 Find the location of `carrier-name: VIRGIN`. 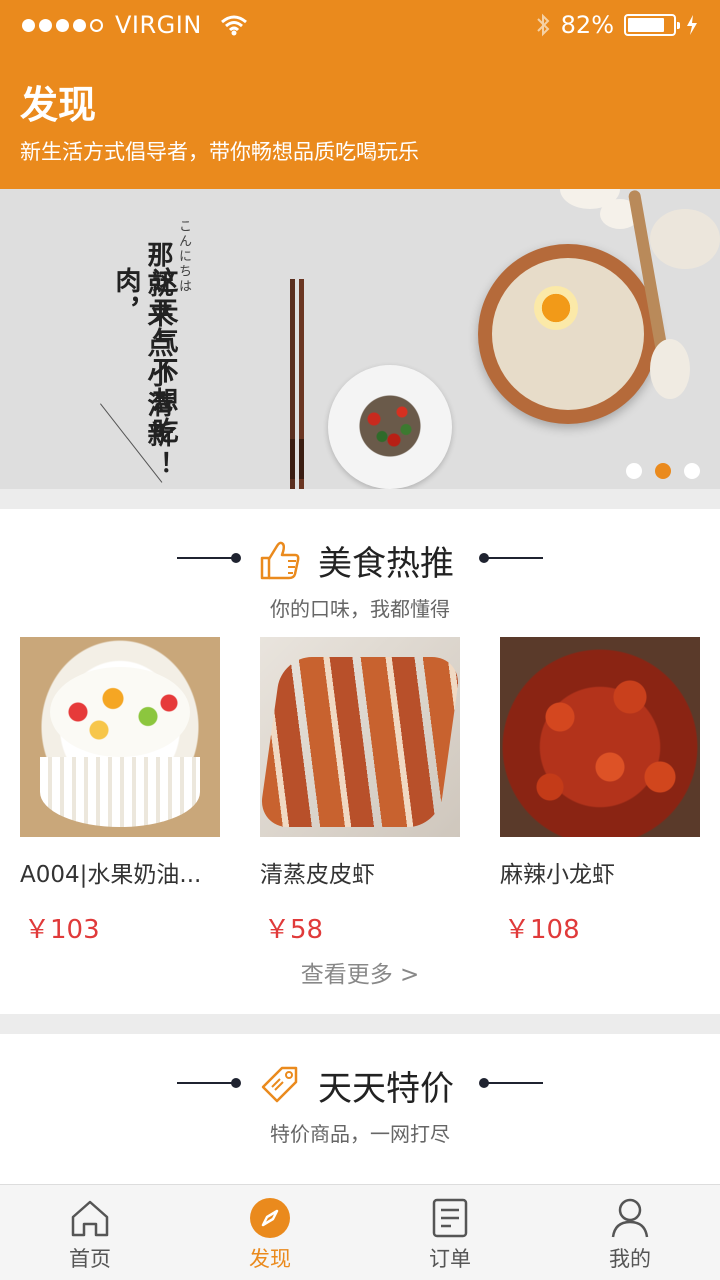

carrier-name: VIRGIN is located at coordinates (158, 25).